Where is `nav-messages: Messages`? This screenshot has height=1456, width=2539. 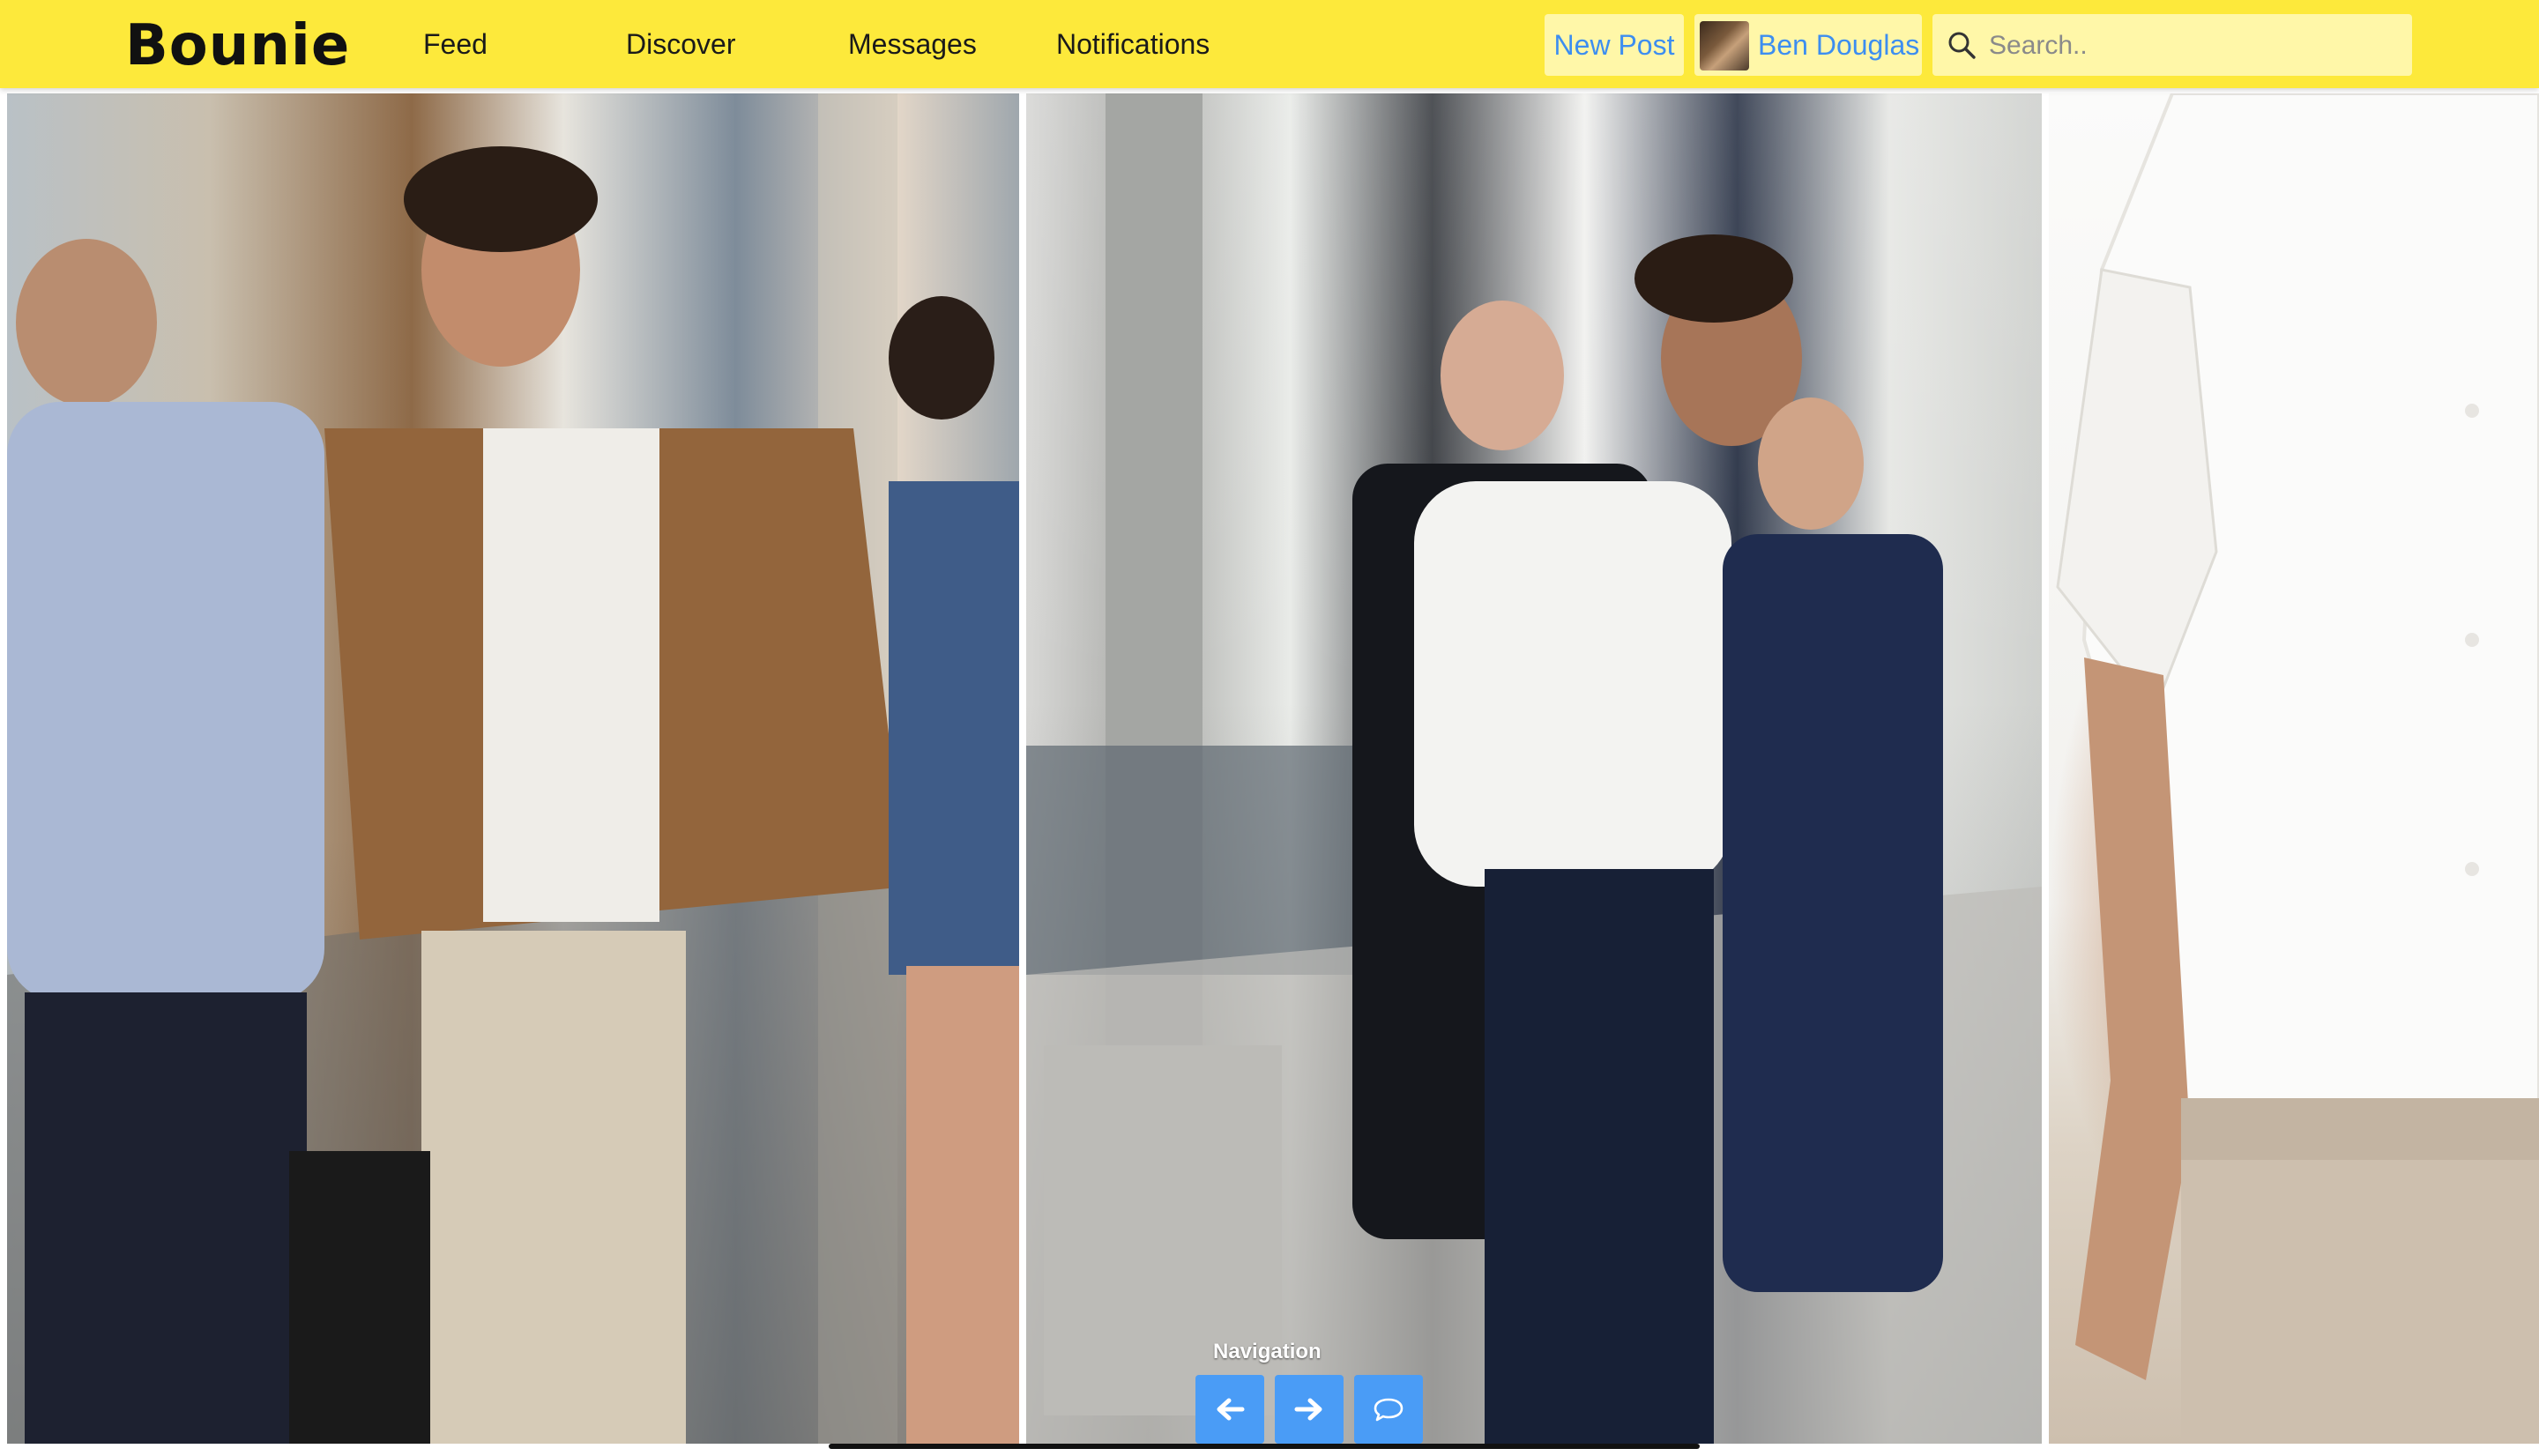 nav-messages: Messages is located at coordinates (912, 44).